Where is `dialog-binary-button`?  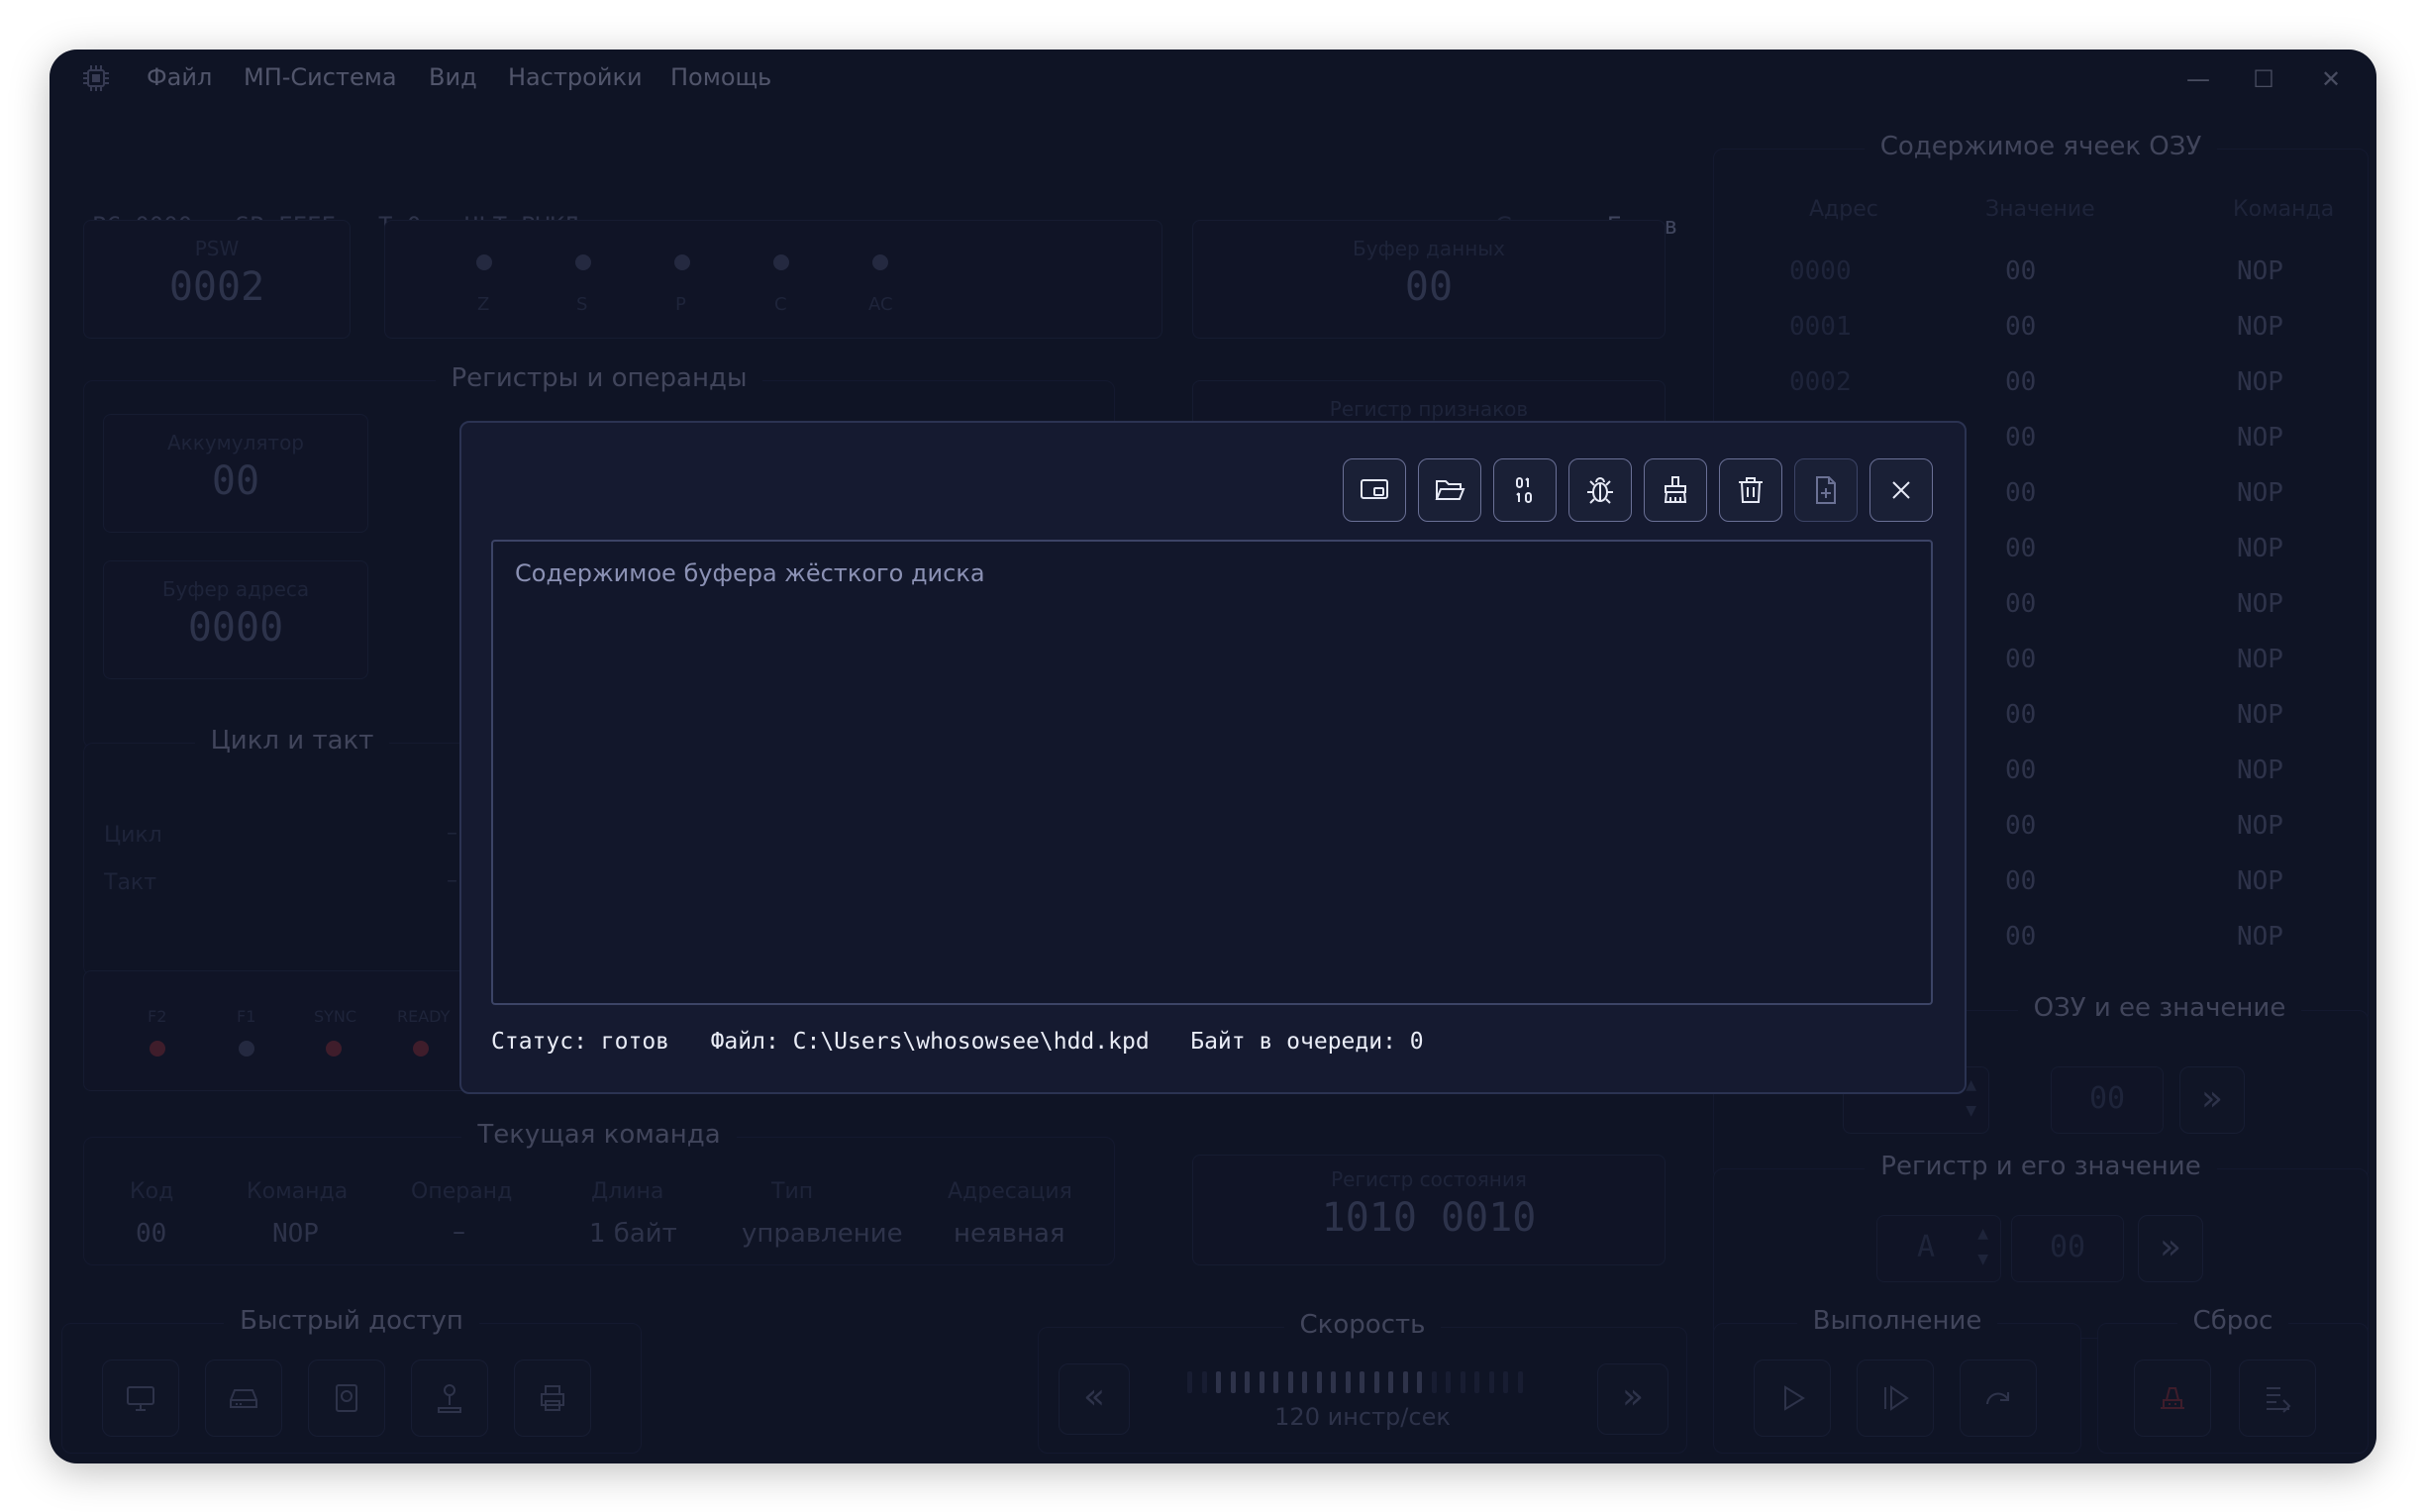
dialog-binary-button is located at coordinates (1525, 490).